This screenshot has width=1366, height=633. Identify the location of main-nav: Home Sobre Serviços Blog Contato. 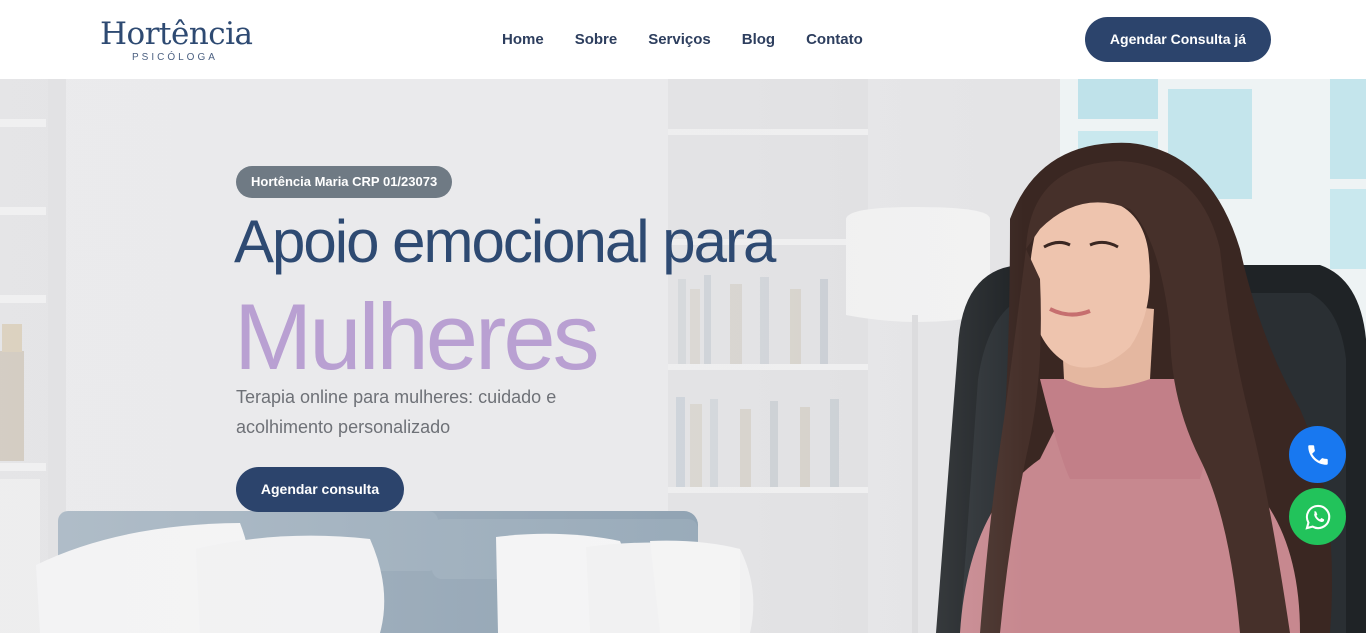
(682, 40).